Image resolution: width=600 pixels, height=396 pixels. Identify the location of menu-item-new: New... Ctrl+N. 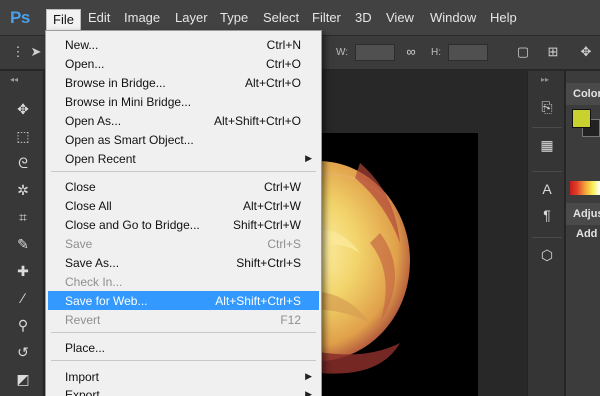
(183, 44).